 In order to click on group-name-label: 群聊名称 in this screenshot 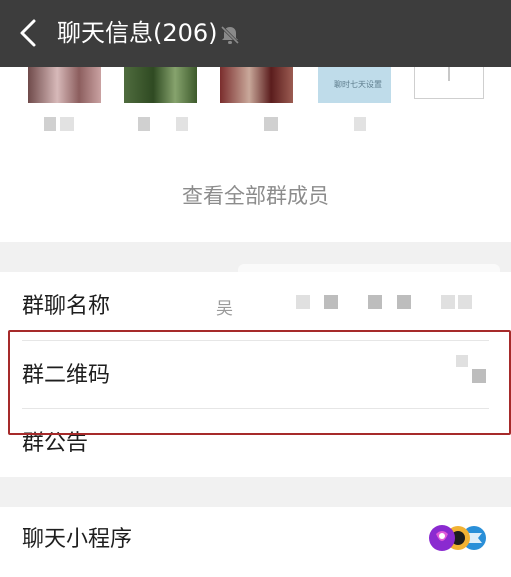, I will do `click(66, 306)`.